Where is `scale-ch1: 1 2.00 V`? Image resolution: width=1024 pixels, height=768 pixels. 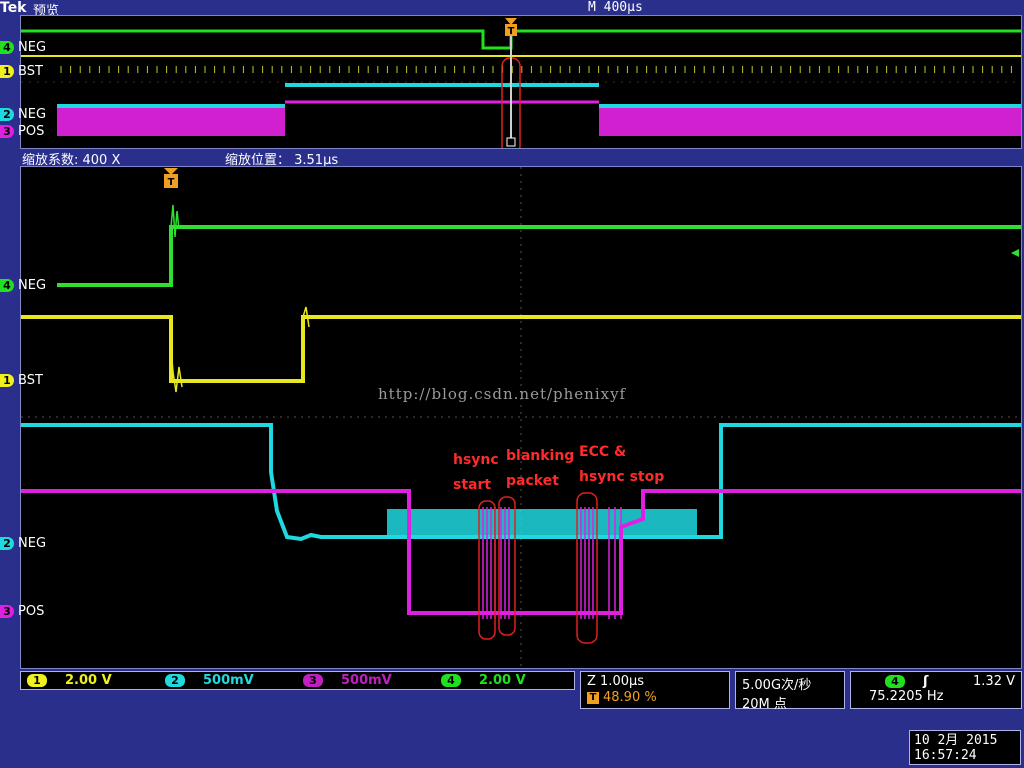
scale-ch1: 1 2.00 V is located at coordinates (90, 680).